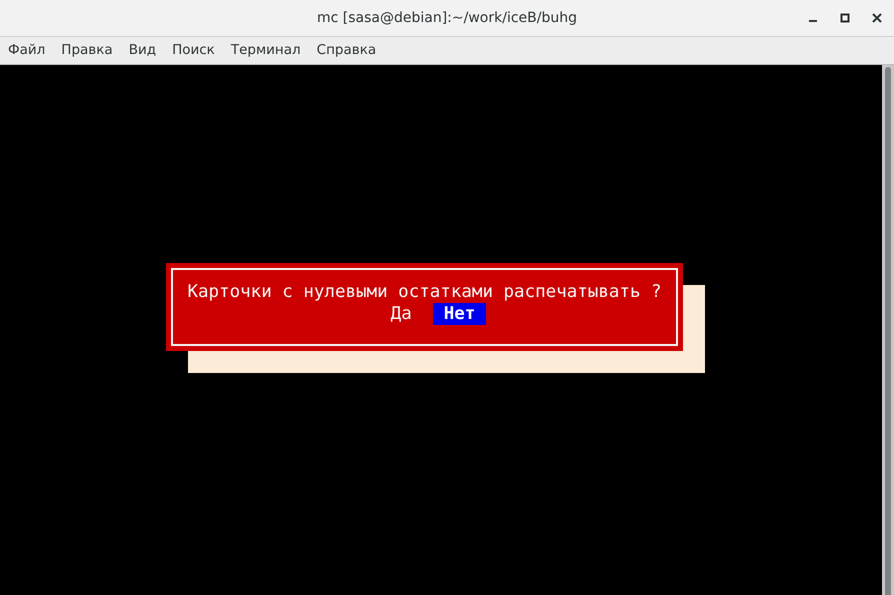  I want to click on window-title: mc [sasa@debian]:~/work/iceB/buhg, so click(447, 18).